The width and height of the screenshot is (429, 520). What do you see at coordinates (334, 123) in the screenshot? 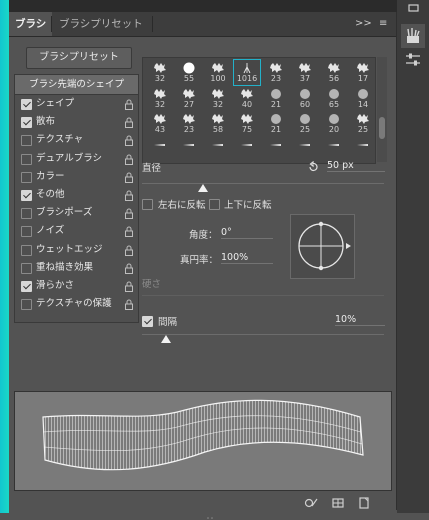
I see `brush-tip-cell: 20` at bounding box center [334, 123].